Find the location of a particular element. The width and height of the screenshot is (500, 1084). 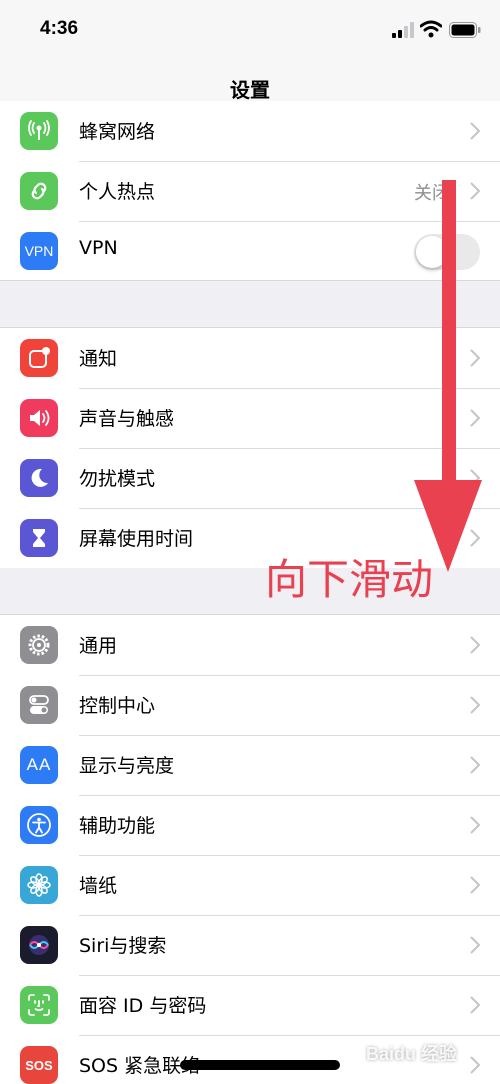

settings-row-cellular: 蜂窝网络 is located at coordinates (250, 131).